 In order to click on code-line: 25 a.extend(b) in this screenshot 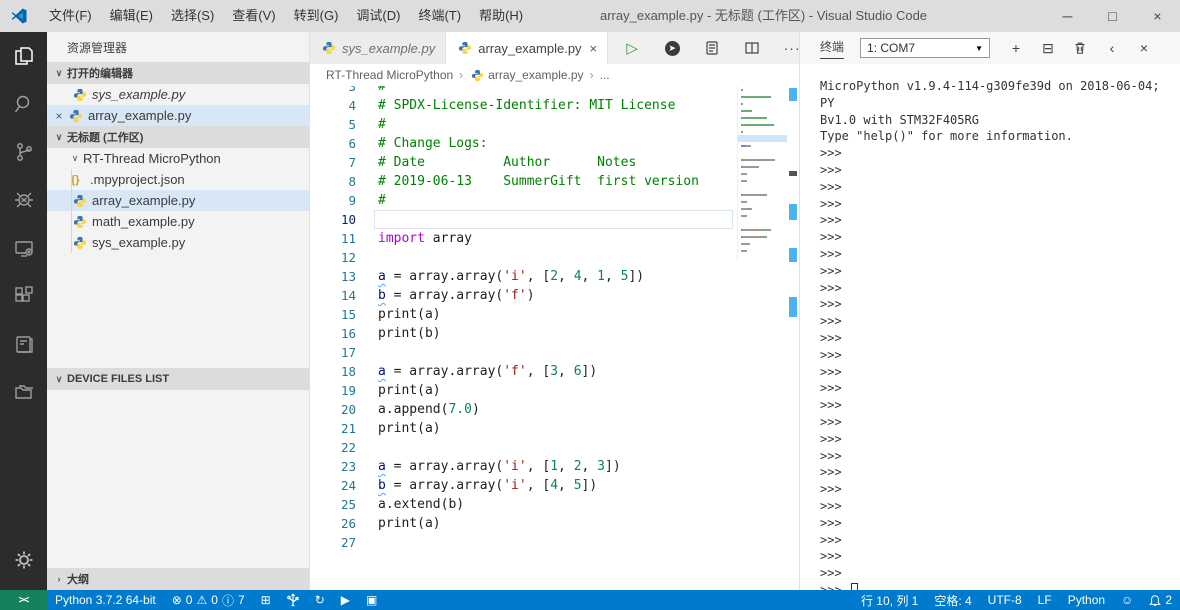, I will do `click(522, 504)`.